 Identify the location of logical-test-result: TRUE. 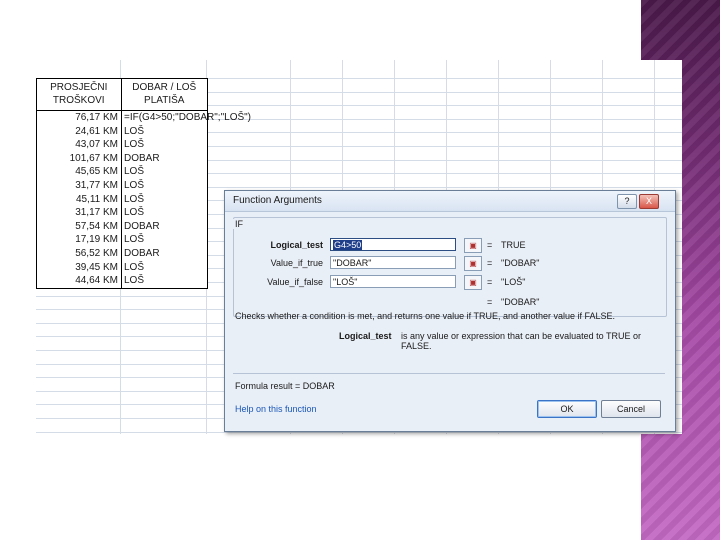
(513, 245).